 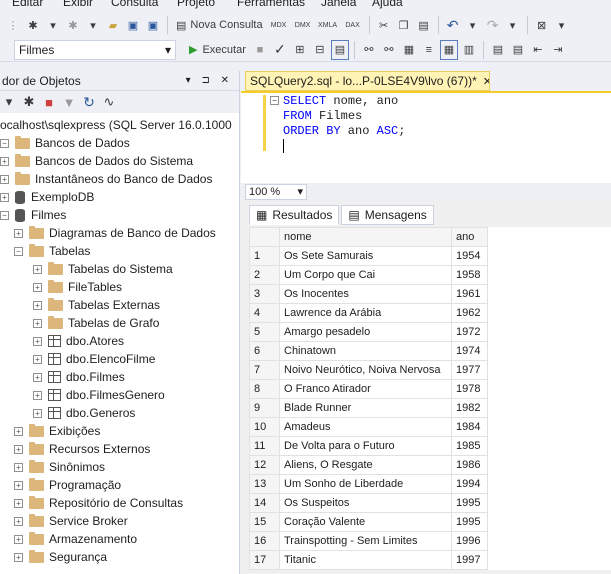 What do you see at coordinates (276, 191) in the screenshot?
I see `zoom-select: 100 % ▾` at bounding box center [276, 191].